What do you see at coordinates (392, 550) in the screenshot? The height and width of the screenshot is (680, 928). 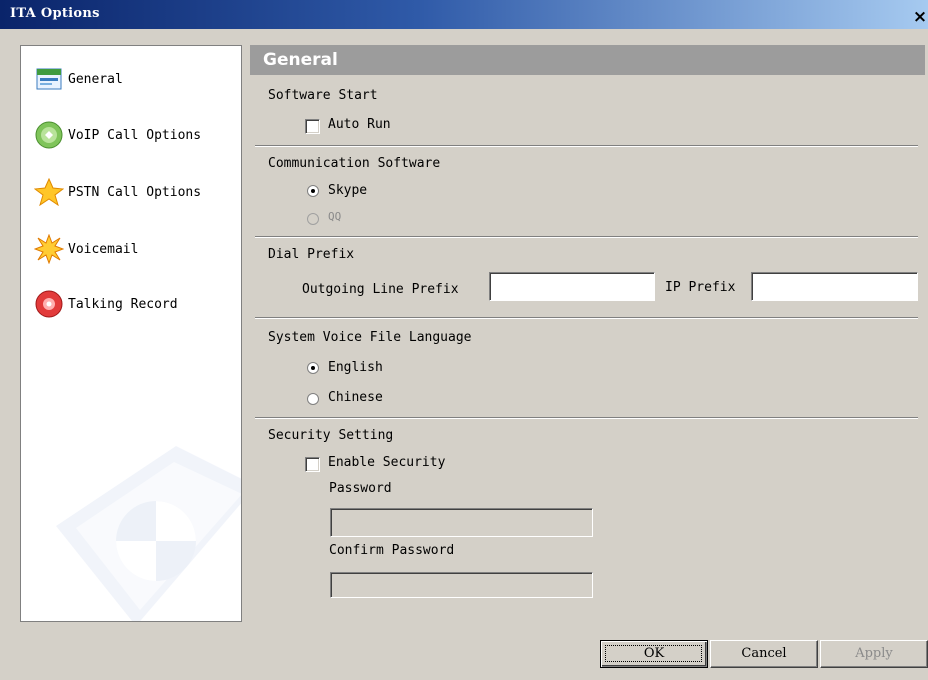 I see `confirm-password-label: Confirm Password` at bounding box center [392, 550].